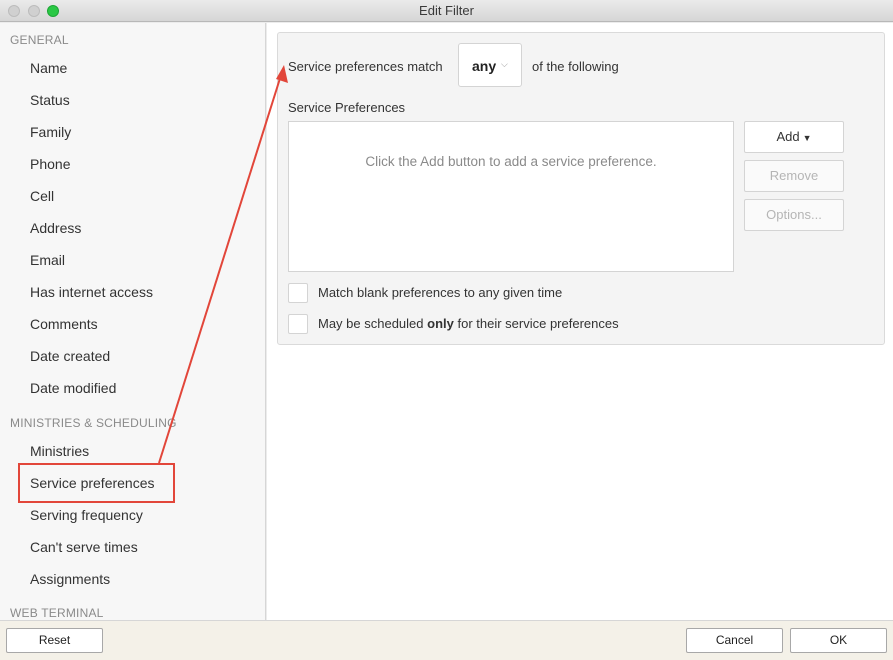 The image size is (893, 660). I want to click on sidebar-item-phone: Phone, so click(50, 164).